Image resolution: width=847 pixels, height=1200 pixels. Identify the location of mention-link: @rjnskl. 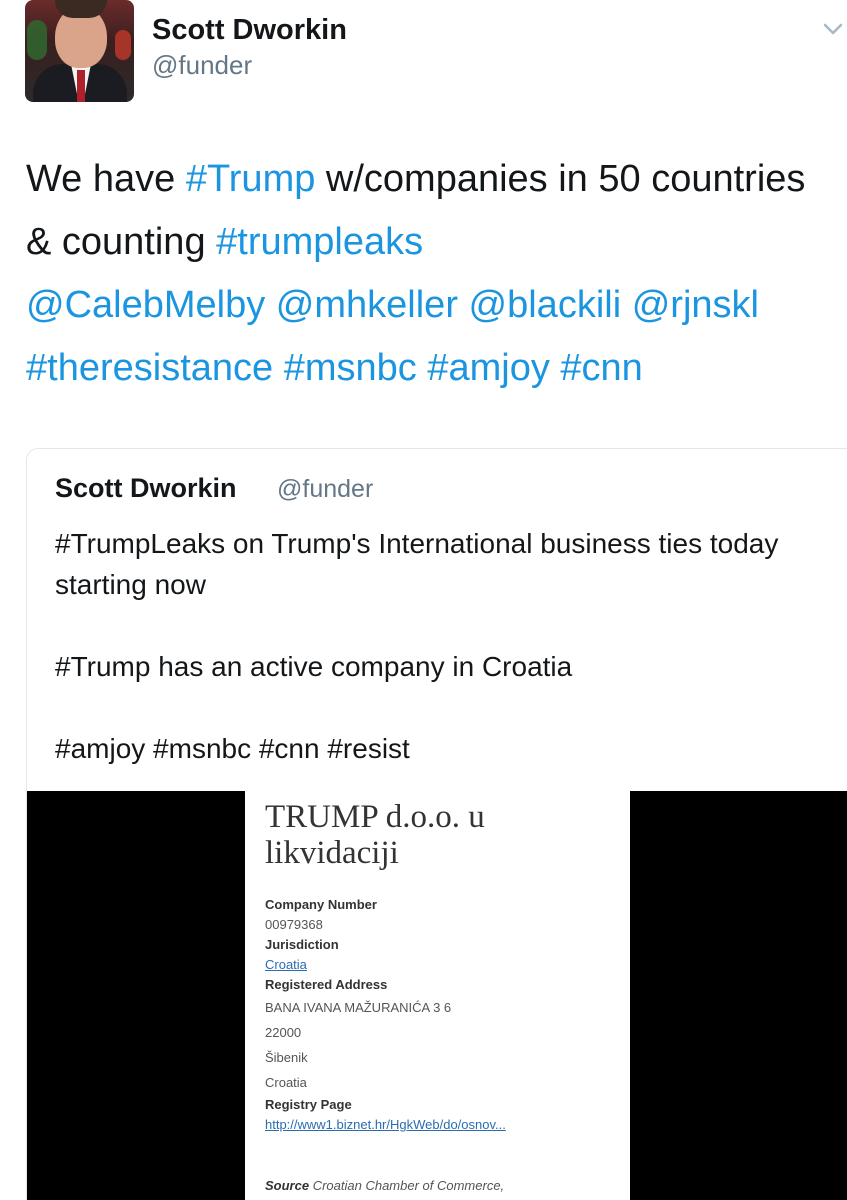
(695, 305).